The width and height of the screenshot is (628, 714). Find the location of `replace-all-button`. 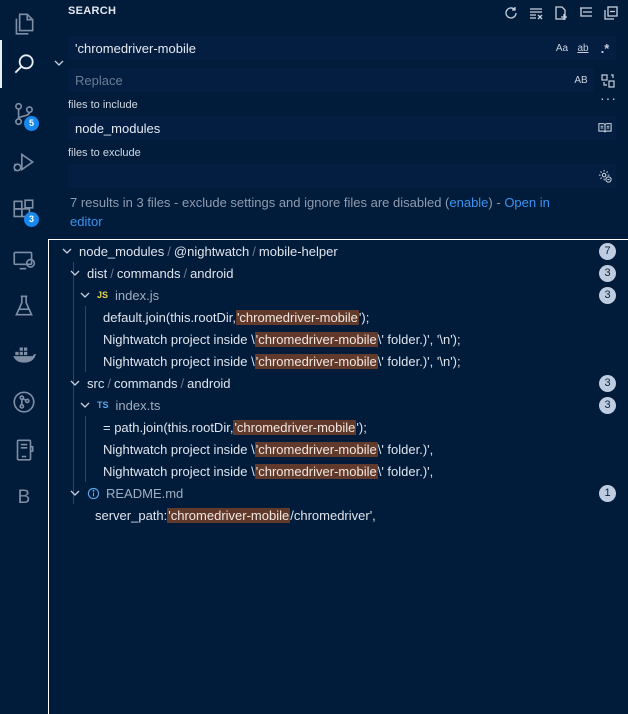

replace-all-button is located at coordinates (607, 80).